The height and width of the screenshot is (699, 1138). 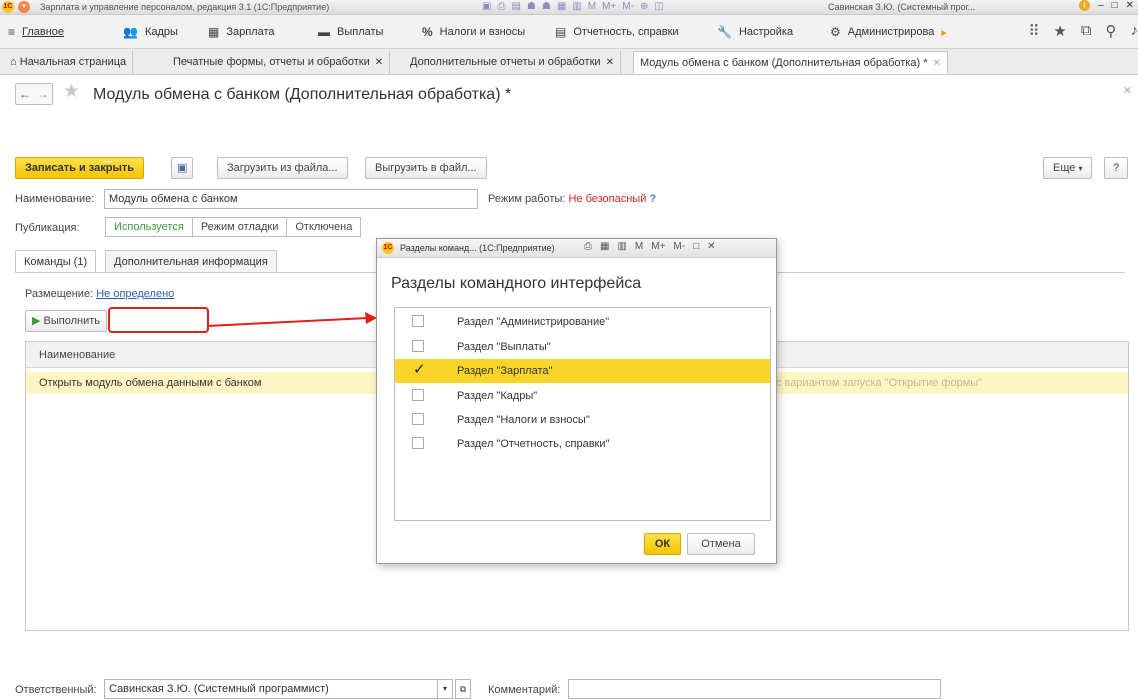 What do you see at coordinates (68, 62) in the screenshot?
I see `tab-home: ⌂ Начальная страница` at bounding box center [68, 62].